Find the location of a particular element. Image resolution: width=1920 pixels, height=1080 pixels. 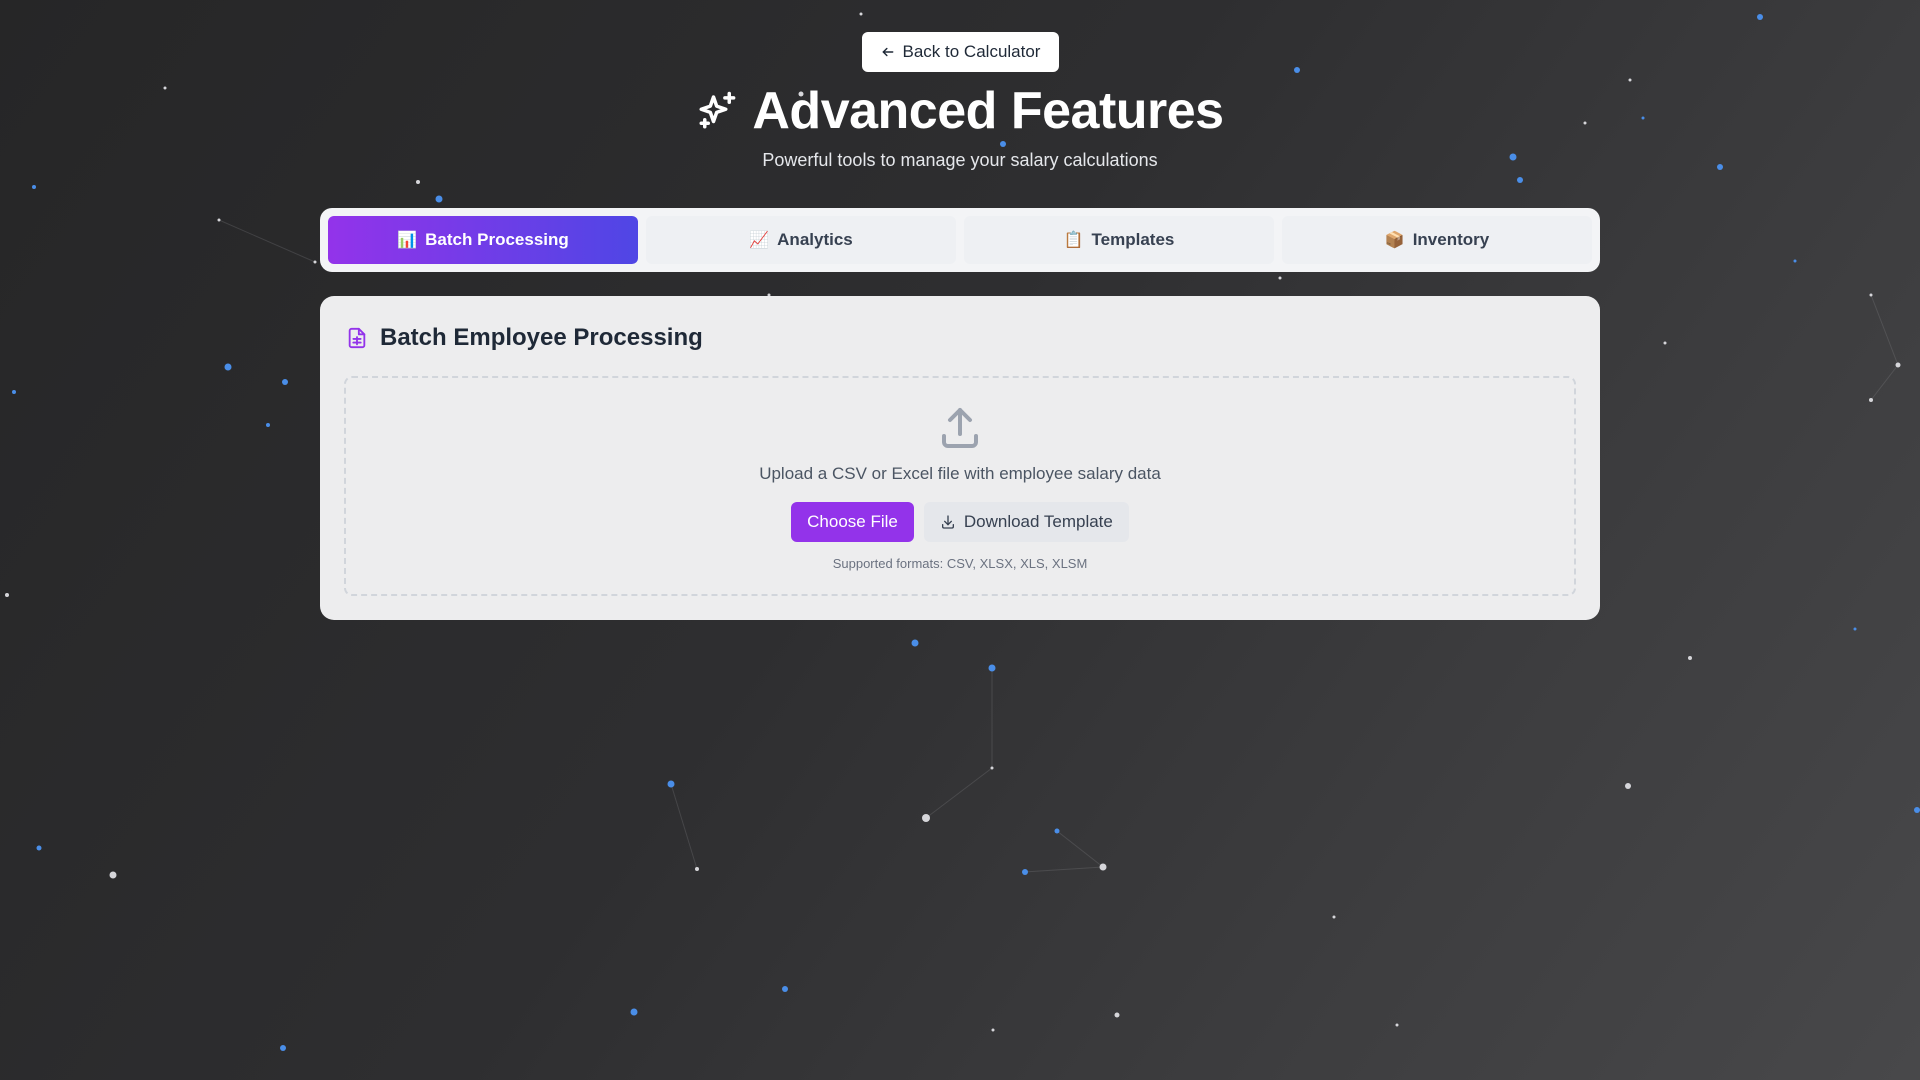

back-button-label: Back to Calculator is located at coordinates (971, 51).